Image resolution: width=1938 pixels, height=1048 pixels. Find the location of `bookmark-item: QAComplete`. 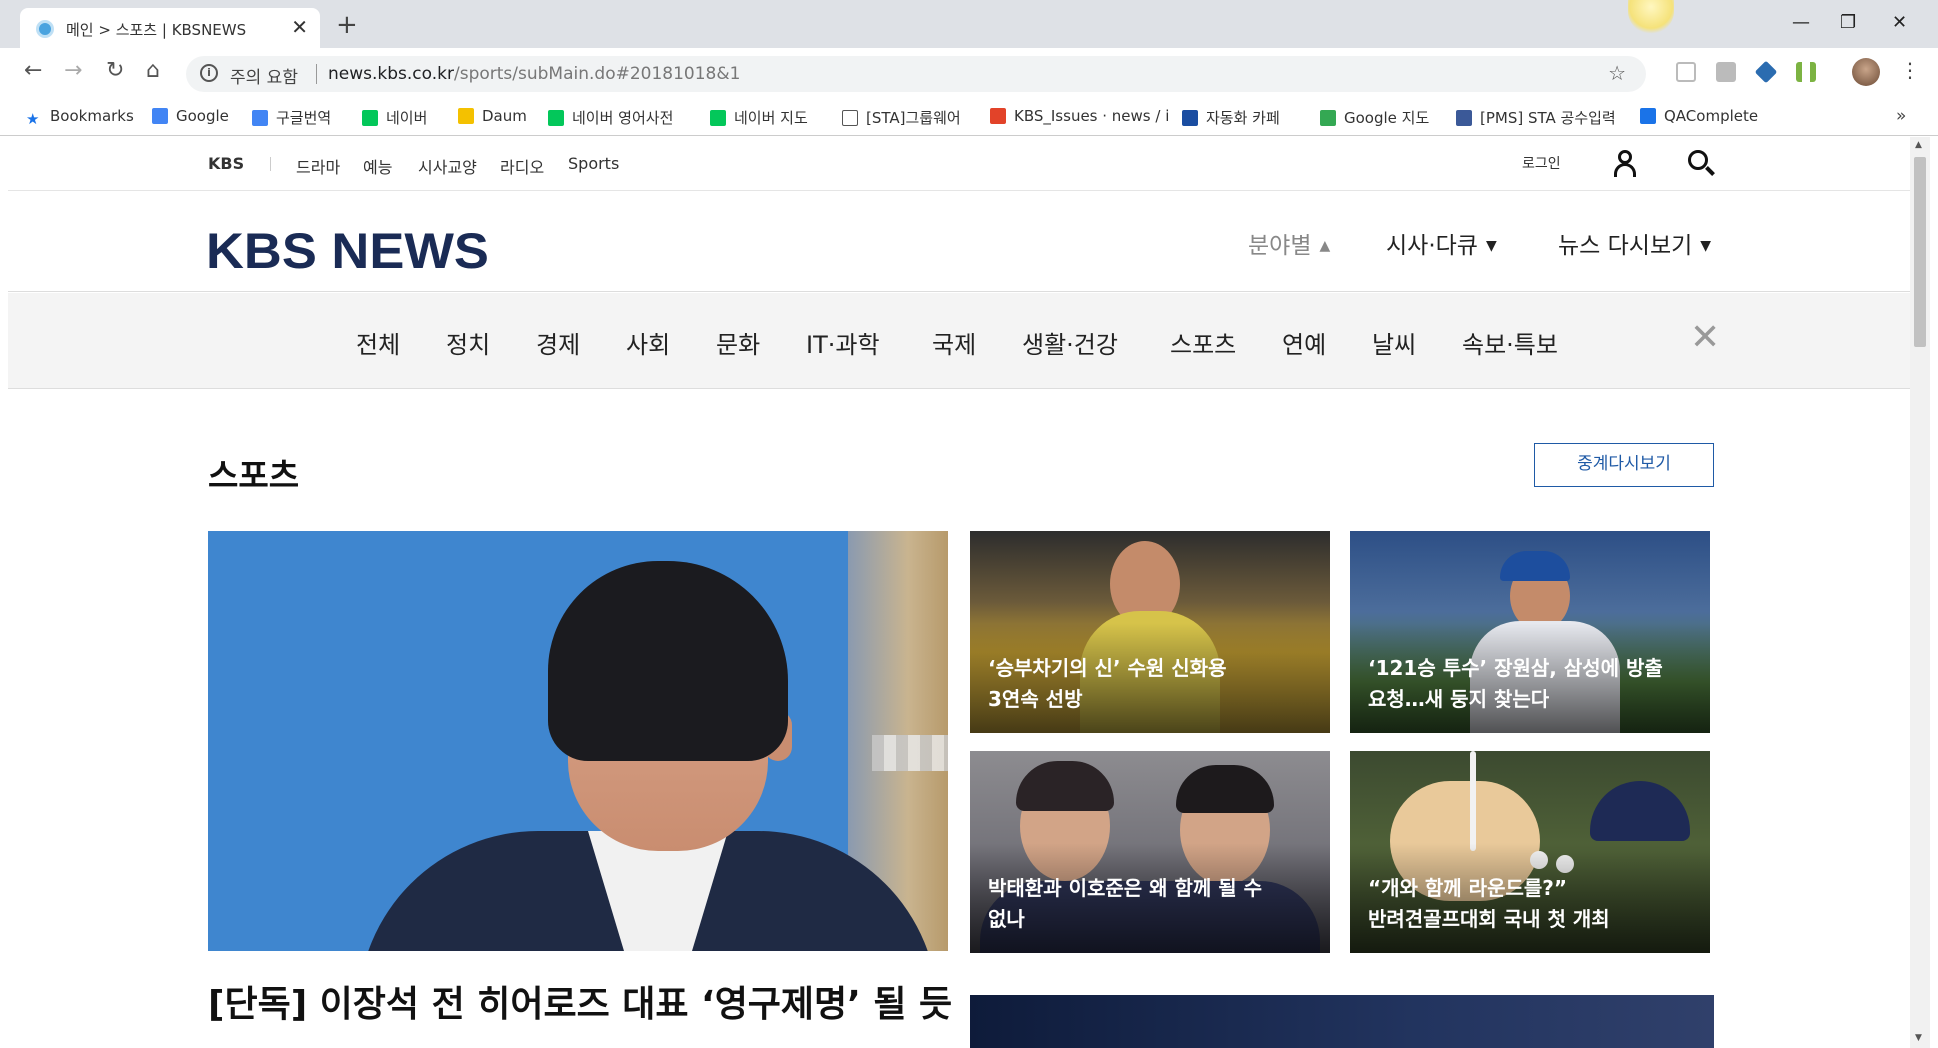

bookmark-item: QAComplete is located at coordinates (1699, 116).